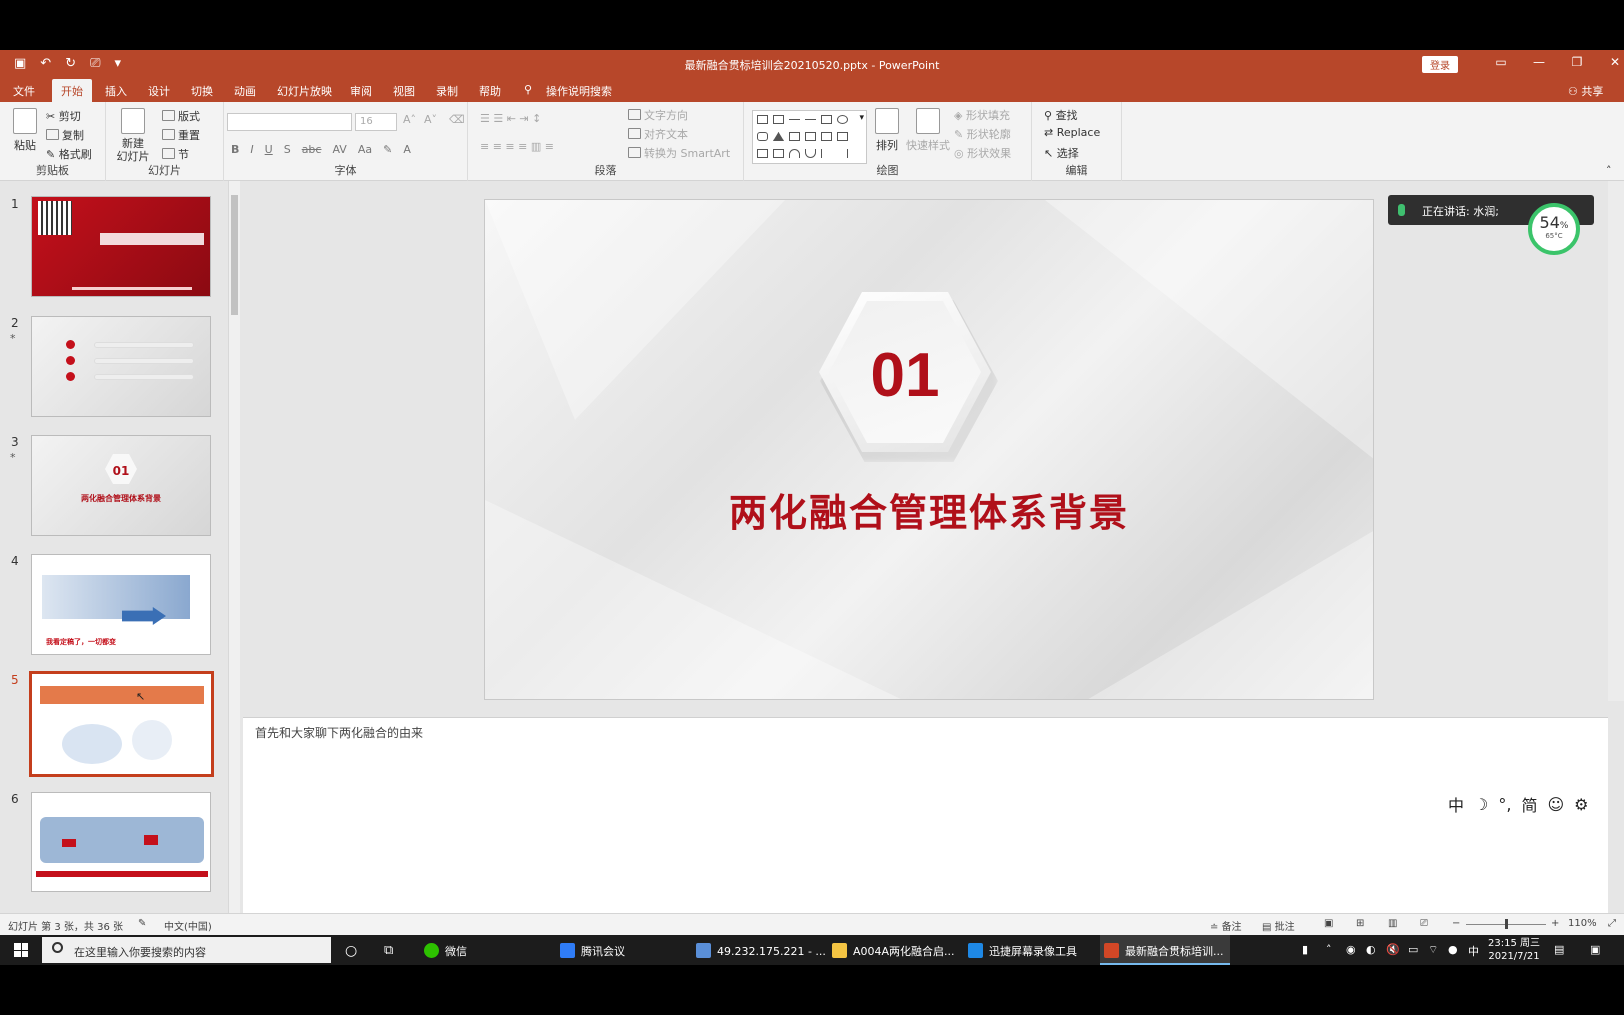 Image resolution: width=1624 pixels, height=1015 pixels. What do you see at coordinates (1360, 923) in the screenshot?
I see `slide-sorter-icon: ⊞` at bounding box center [1360, 923].